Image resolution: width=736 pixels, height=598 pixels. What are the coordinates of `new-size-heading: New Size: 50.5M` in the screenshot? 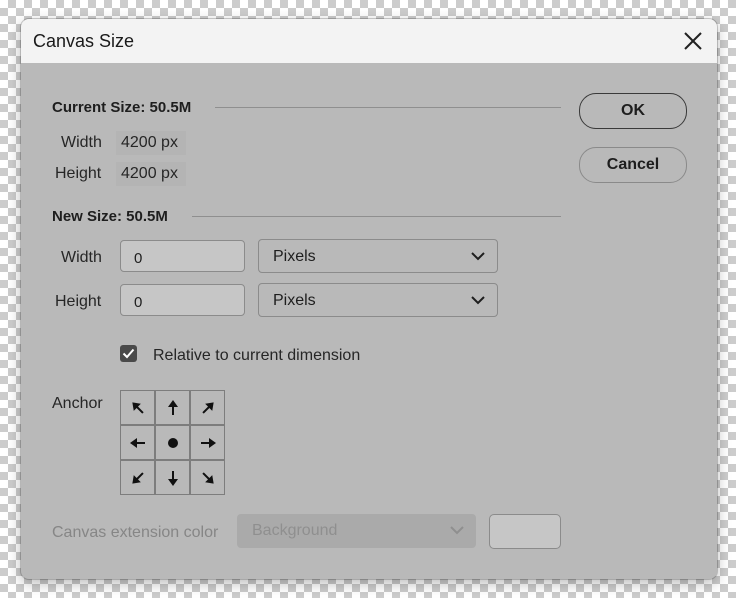 It's located at (110, 216).